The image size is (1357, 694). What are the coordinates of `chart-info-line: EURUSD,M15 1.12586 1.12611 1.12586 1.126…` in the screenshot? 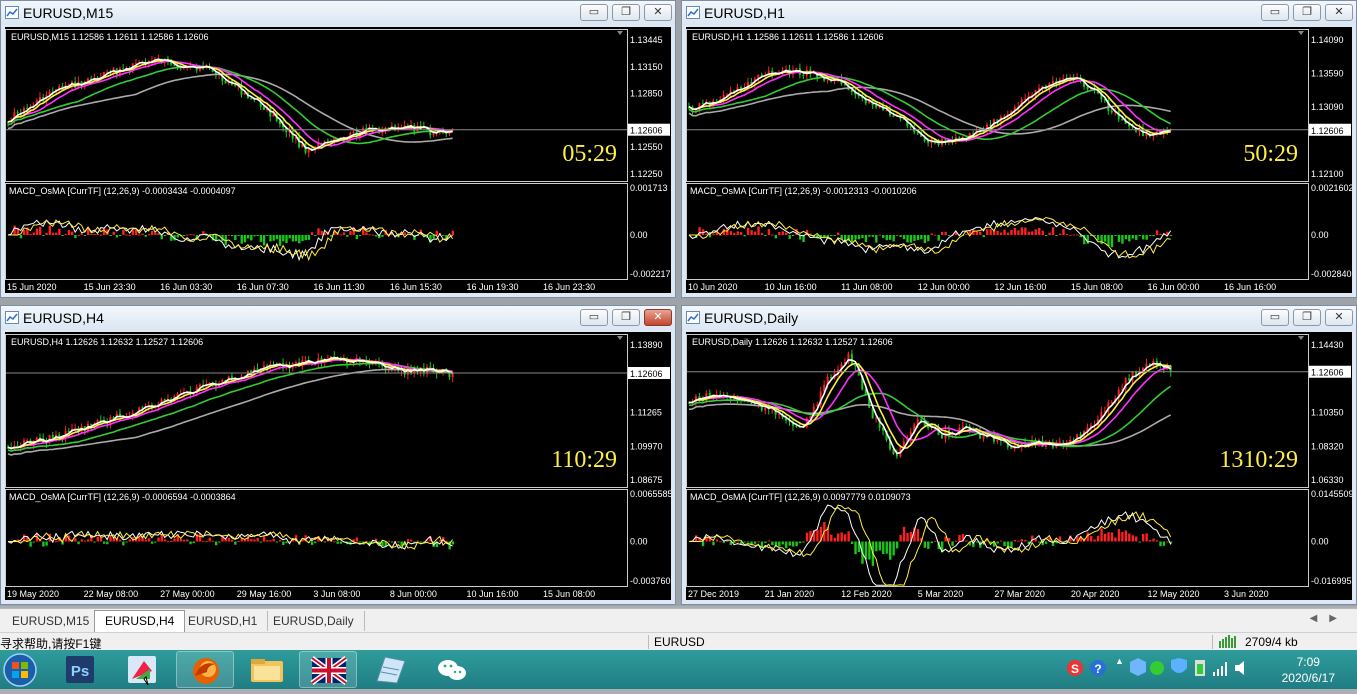 It's located at (109, 37).